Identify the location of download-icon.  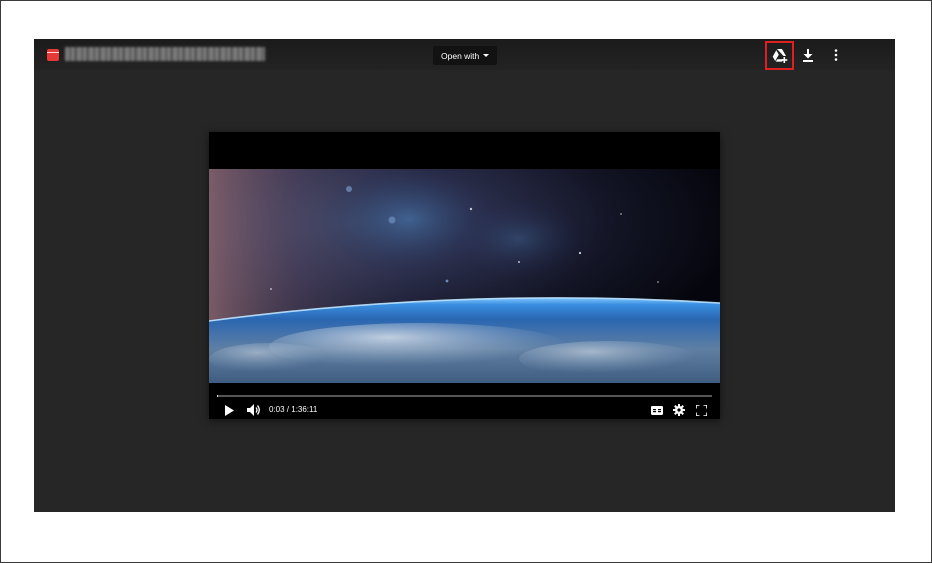
(808, 55).